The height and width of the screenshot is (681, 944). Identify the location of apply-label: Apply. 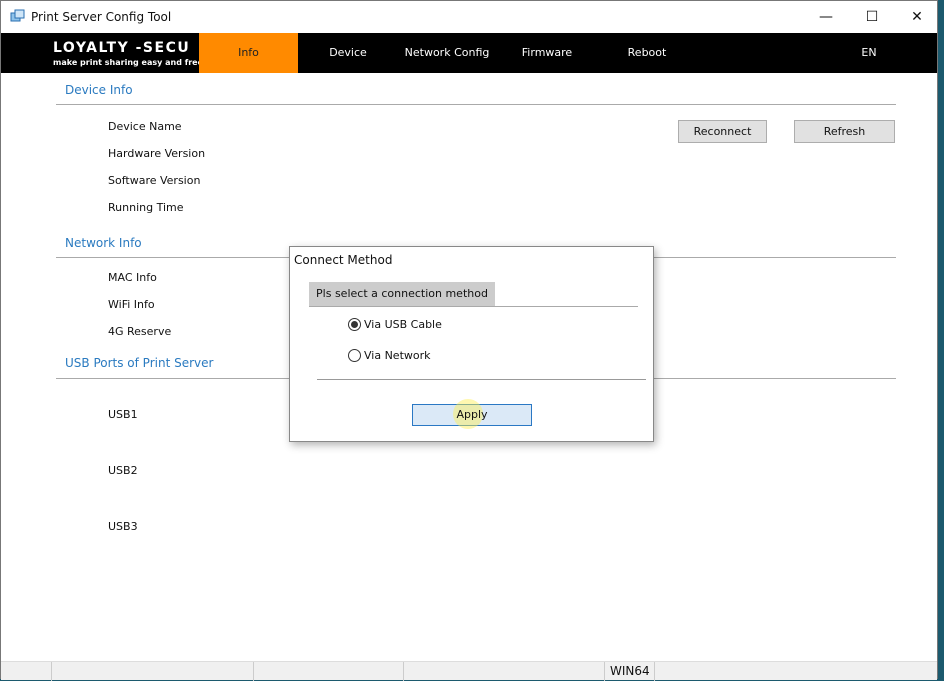
(472, 414).